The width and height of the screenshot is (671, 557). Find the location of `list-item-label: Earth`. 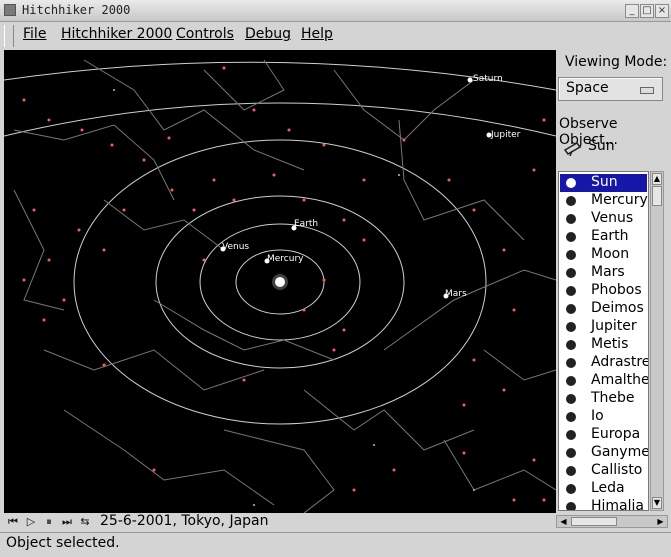

list-item-label: Earth is located at coordinates (610, 236).